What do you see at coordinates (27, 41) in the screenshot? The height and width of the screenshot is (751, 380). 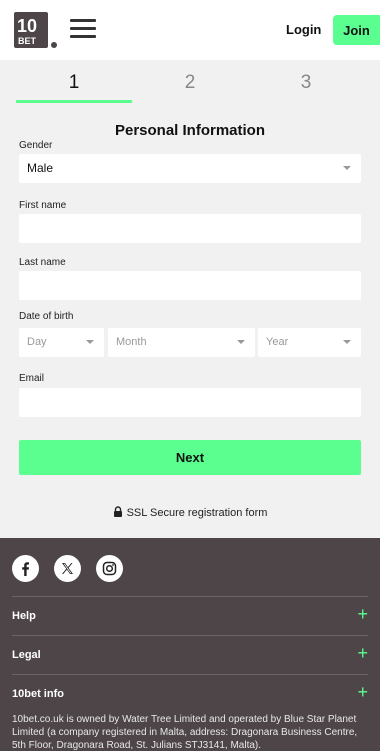 I see `svg-text: BET` at bounding box center [27, 41].